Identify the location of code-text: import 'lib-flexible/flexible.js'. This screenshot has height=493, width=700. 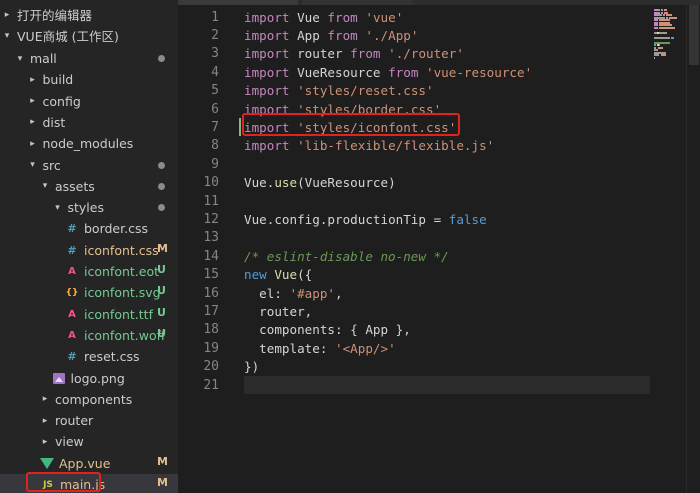
(369, 145).